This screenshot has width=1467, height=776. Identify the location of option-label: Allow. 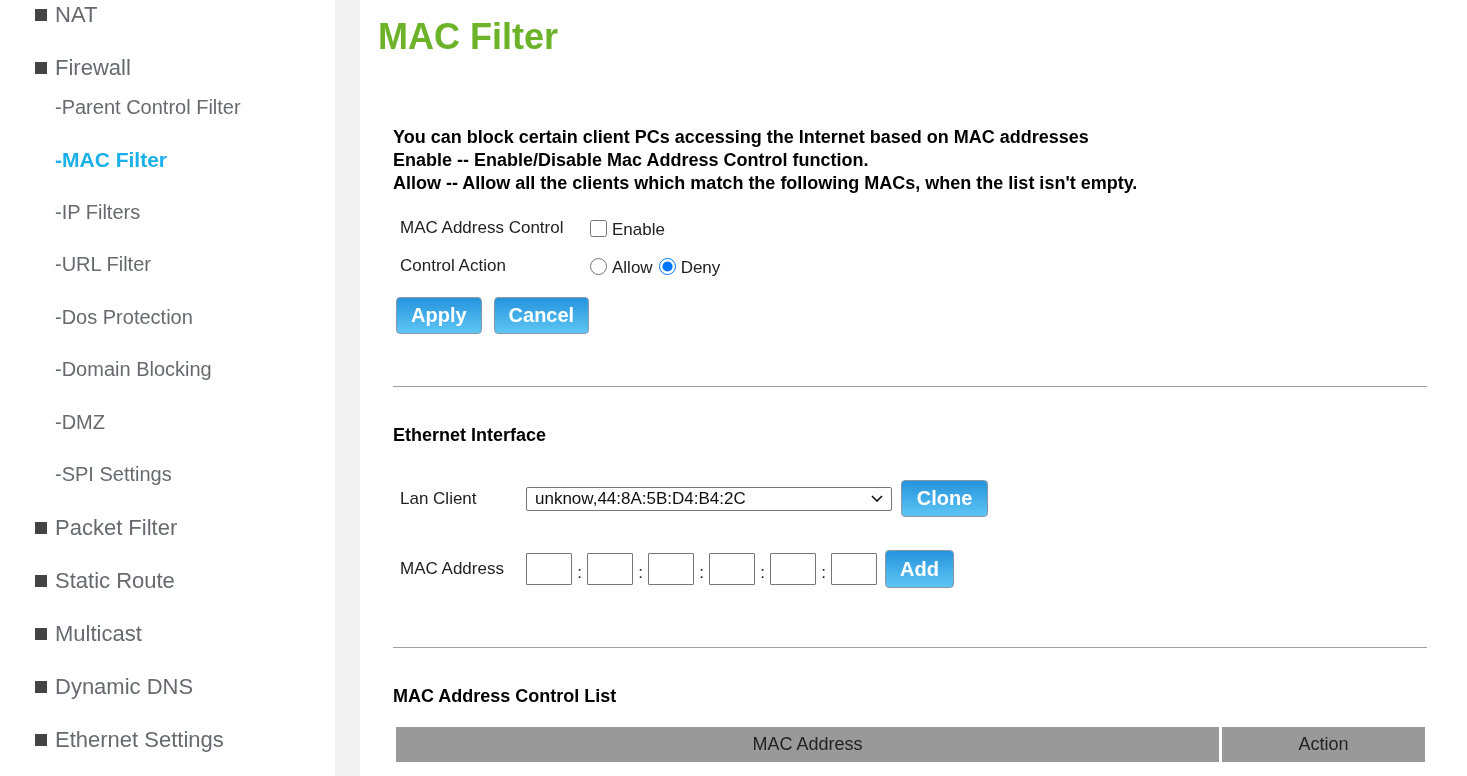
(632, 267).